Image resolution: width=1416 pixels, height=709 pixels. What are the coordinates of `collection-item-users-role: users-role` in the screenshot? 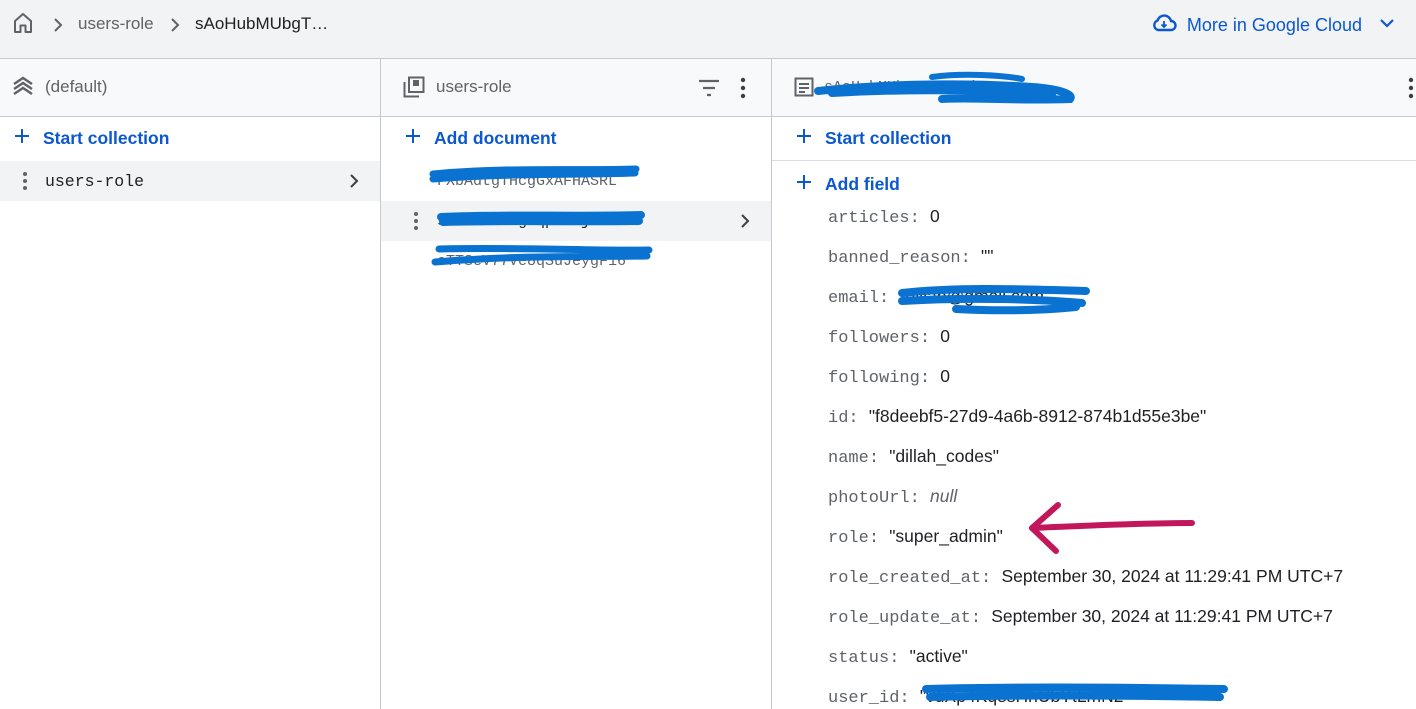 It's located at (190, 181).